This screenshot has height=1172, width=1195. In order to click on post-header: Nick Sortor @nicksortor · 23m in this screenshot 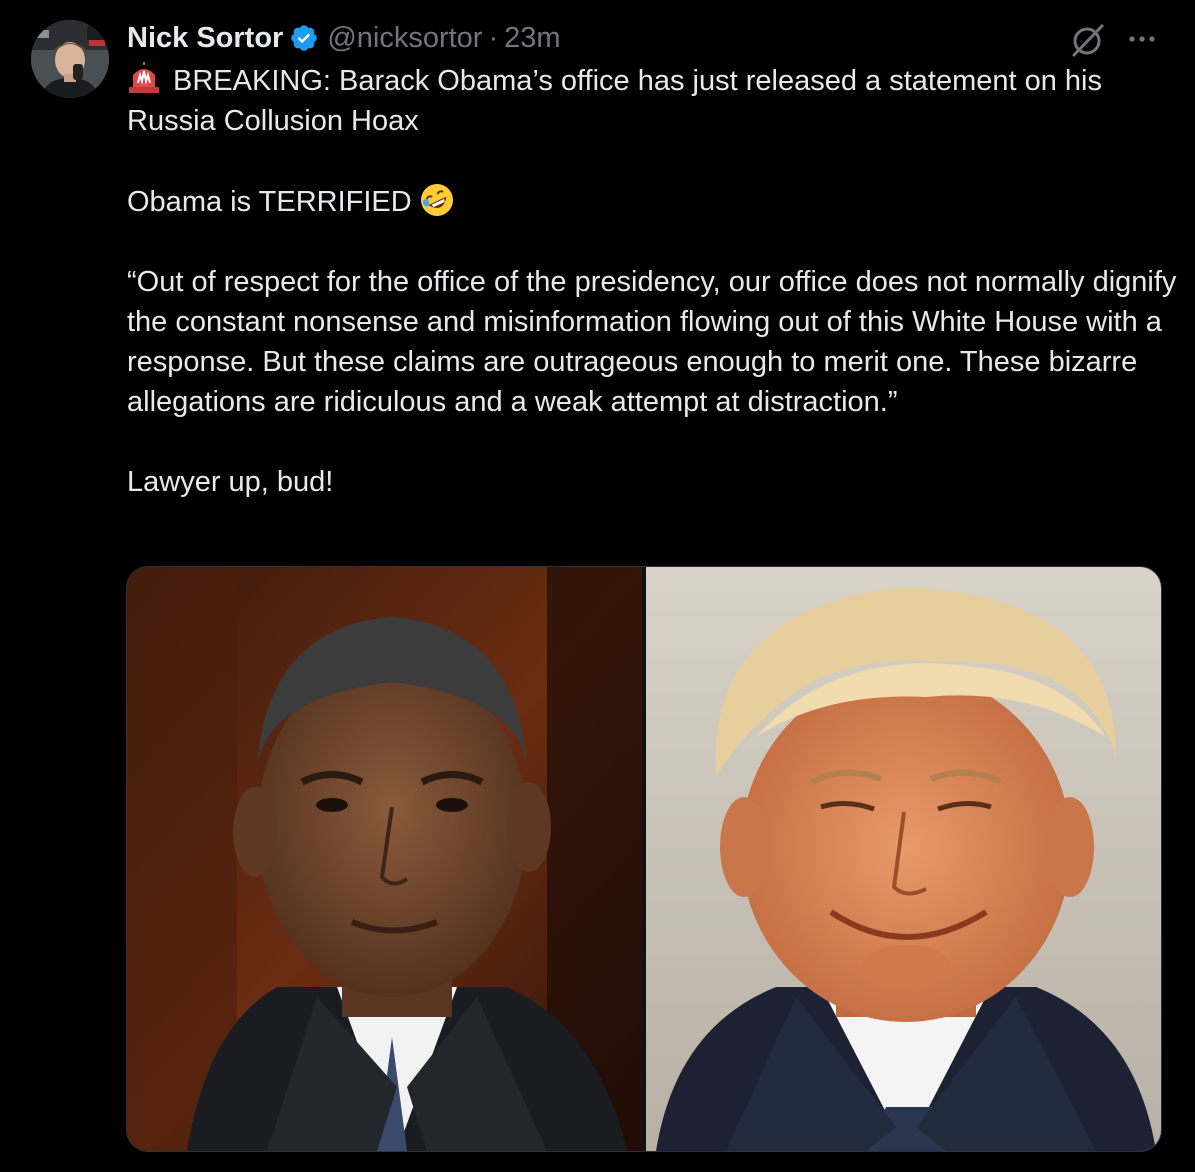, I will do `click(344, 38)`.